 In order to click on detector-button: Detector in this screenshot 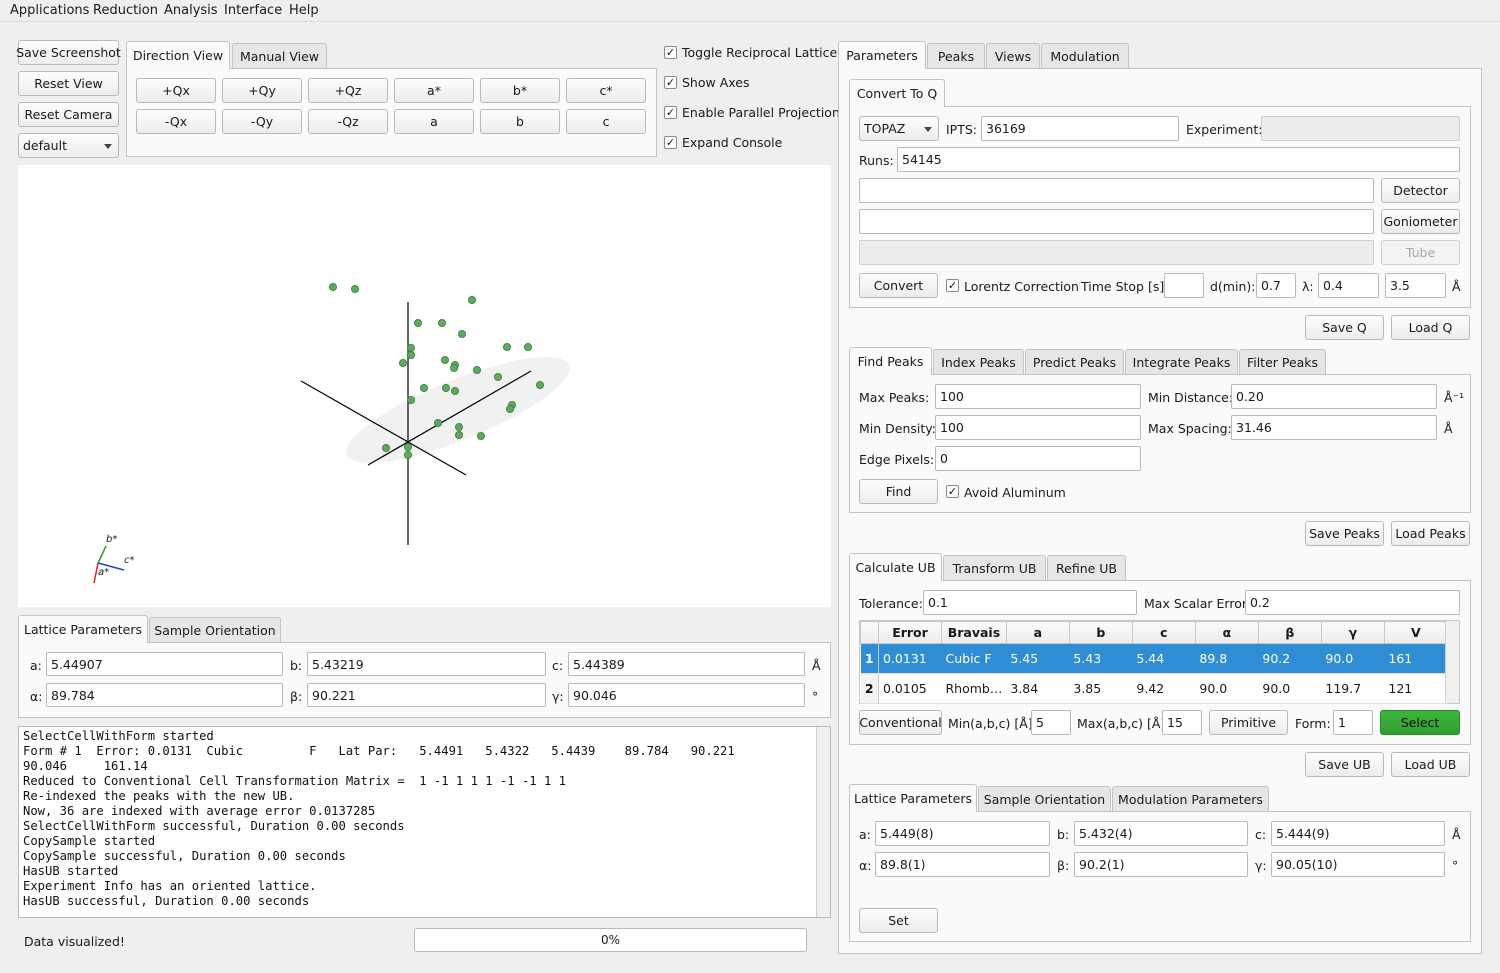, I will do `click(1420, 190)`.